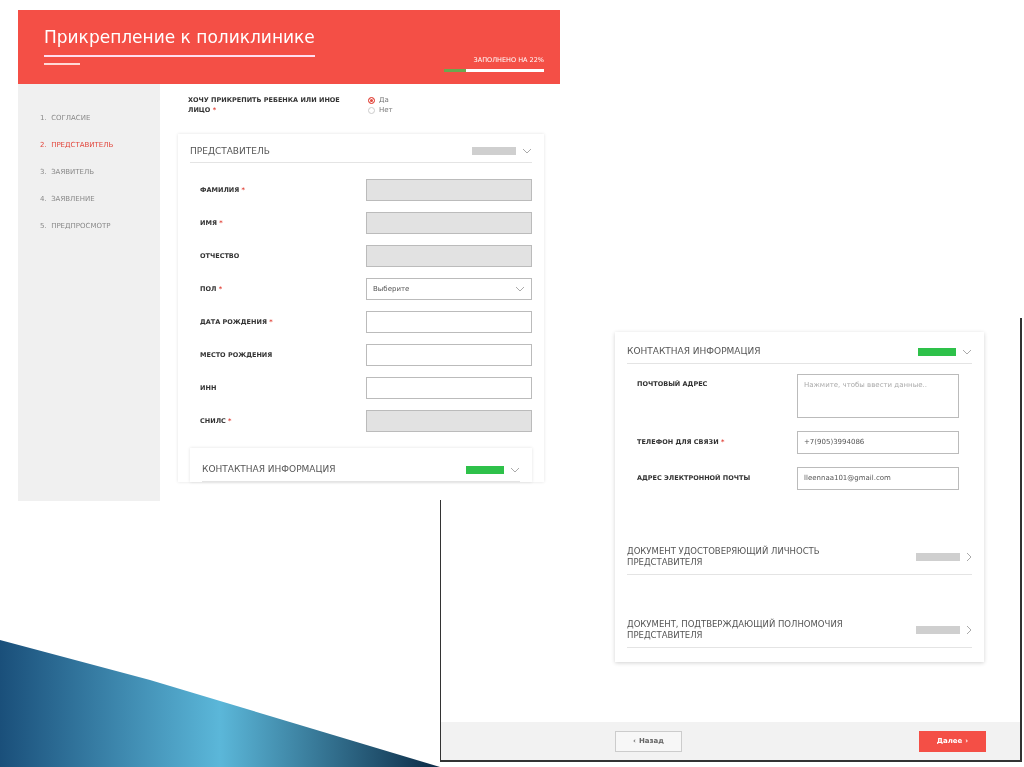 The height and width of the screenshot is (767, 1024). What do you see at coordinates (179, 42) in the screenshot?
I see `form-title: Прикрепление к поликлинике` at bounding box center [179, 42].